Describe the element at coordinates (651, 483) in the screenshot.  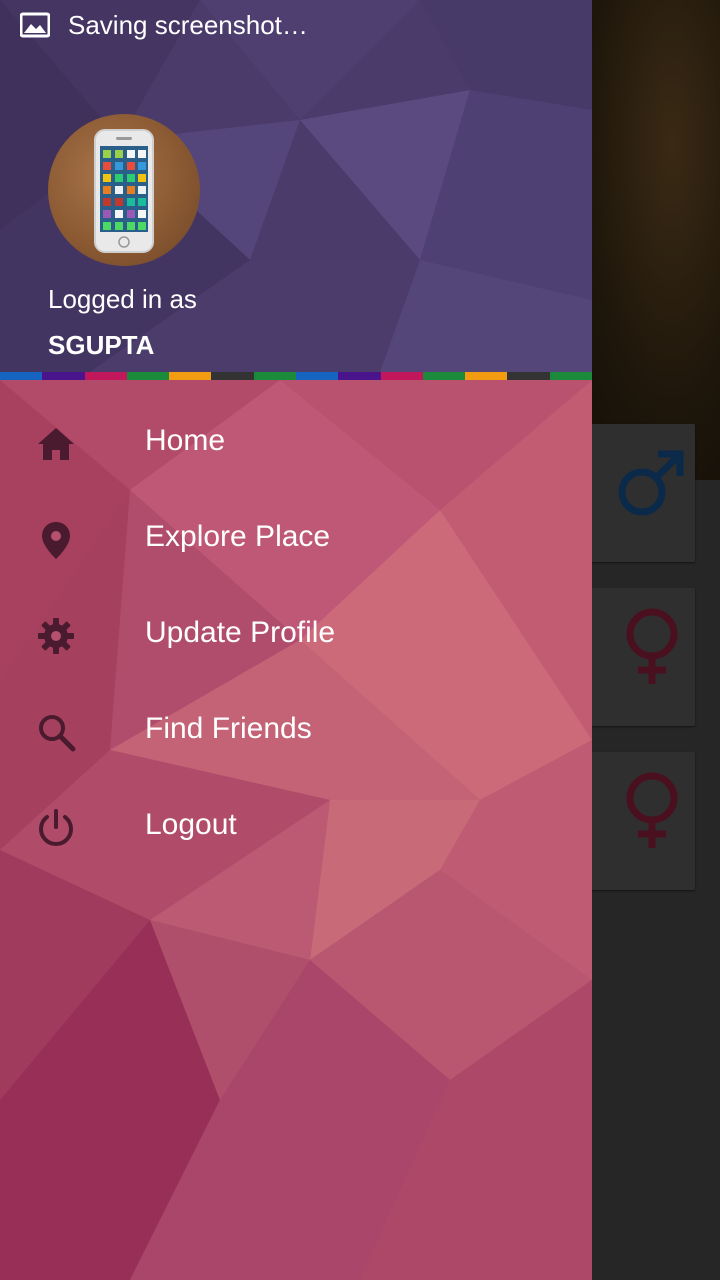
I see `male-symbol-icon` at that location.